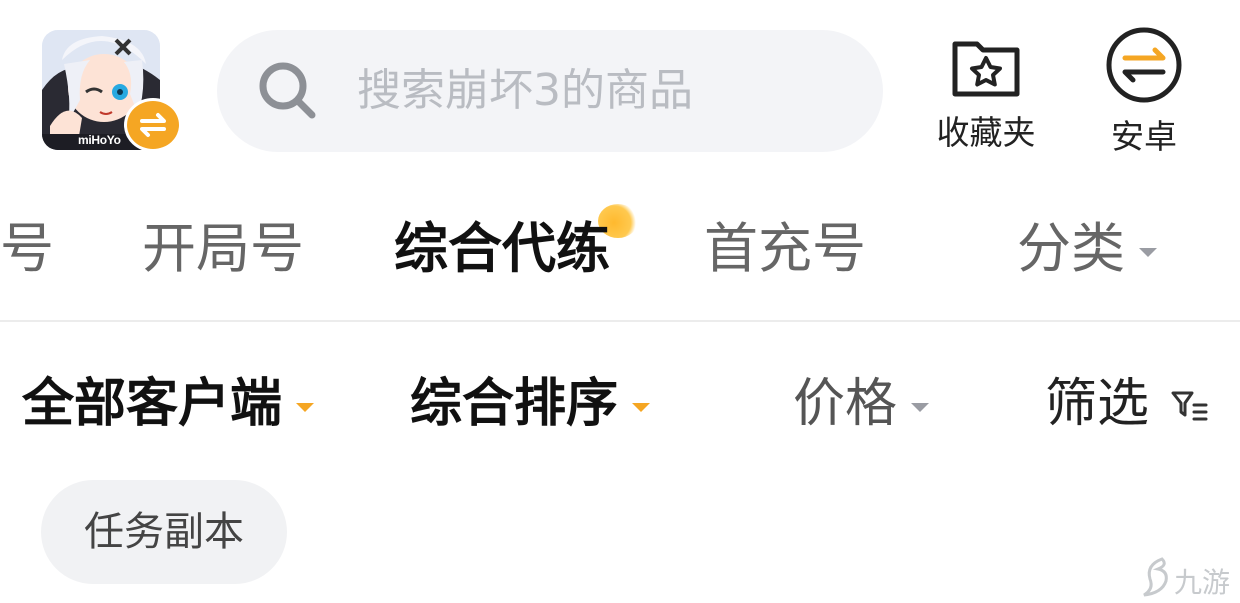 The image size is (1240, 603). Describe the element at coordinates (1097, 404) in the screenshot. I see `filter-label: 筛选` at that location.